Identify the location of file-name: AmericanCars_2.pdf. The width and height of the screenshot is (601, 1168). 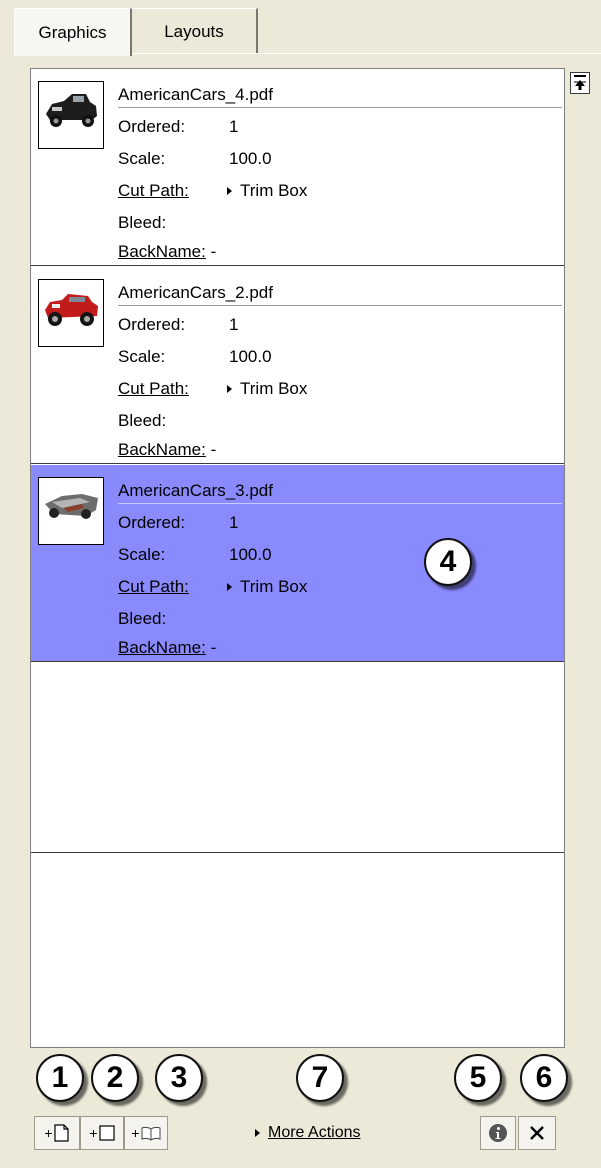
(340, 294).